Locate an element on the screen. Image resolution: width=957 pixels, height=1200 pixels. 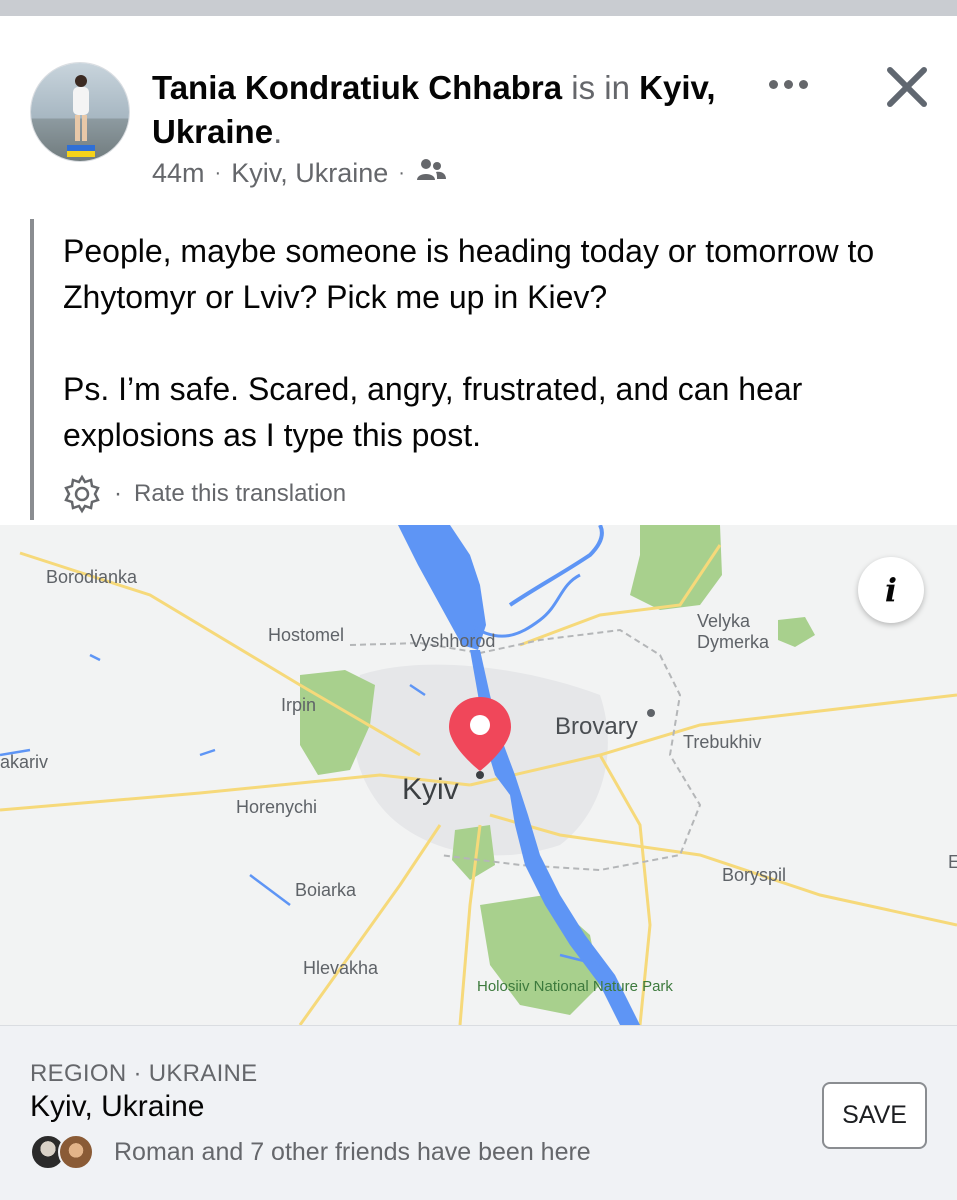
friend-avatars is located at coordinates (66, 1152).